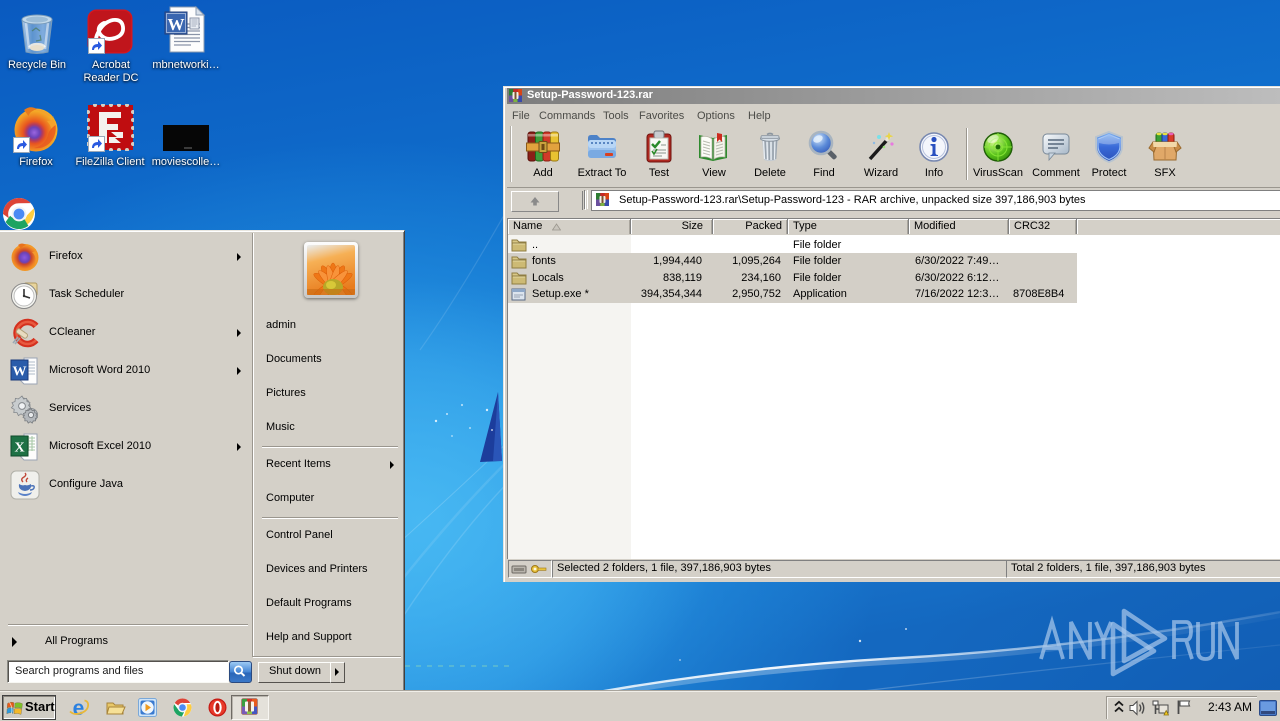 The image size is (1280, 721). What do you see at coordinates (19, 448) in the screenshot?
I see `svg-text: X` at bounding box center [19, 448].